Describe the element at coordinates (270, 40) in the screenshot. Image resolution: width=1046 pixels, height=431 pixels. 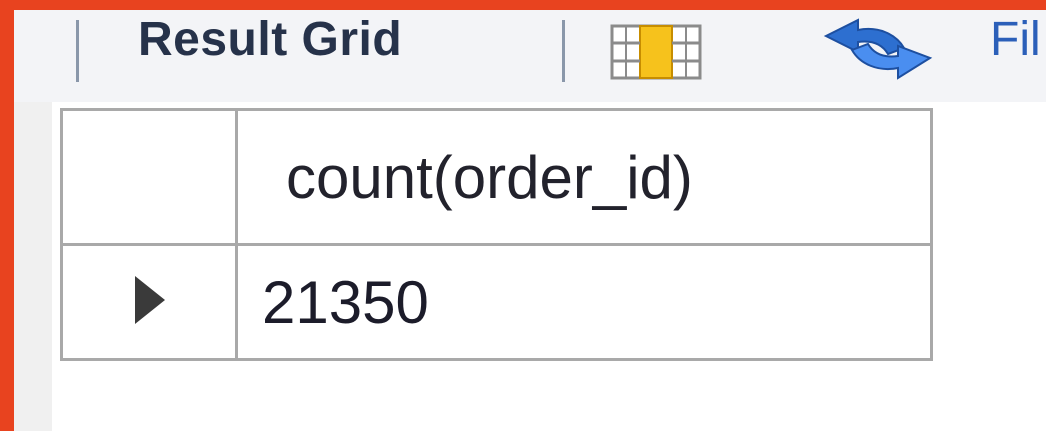
I see `result-grid-button: Result Grid` at that location.